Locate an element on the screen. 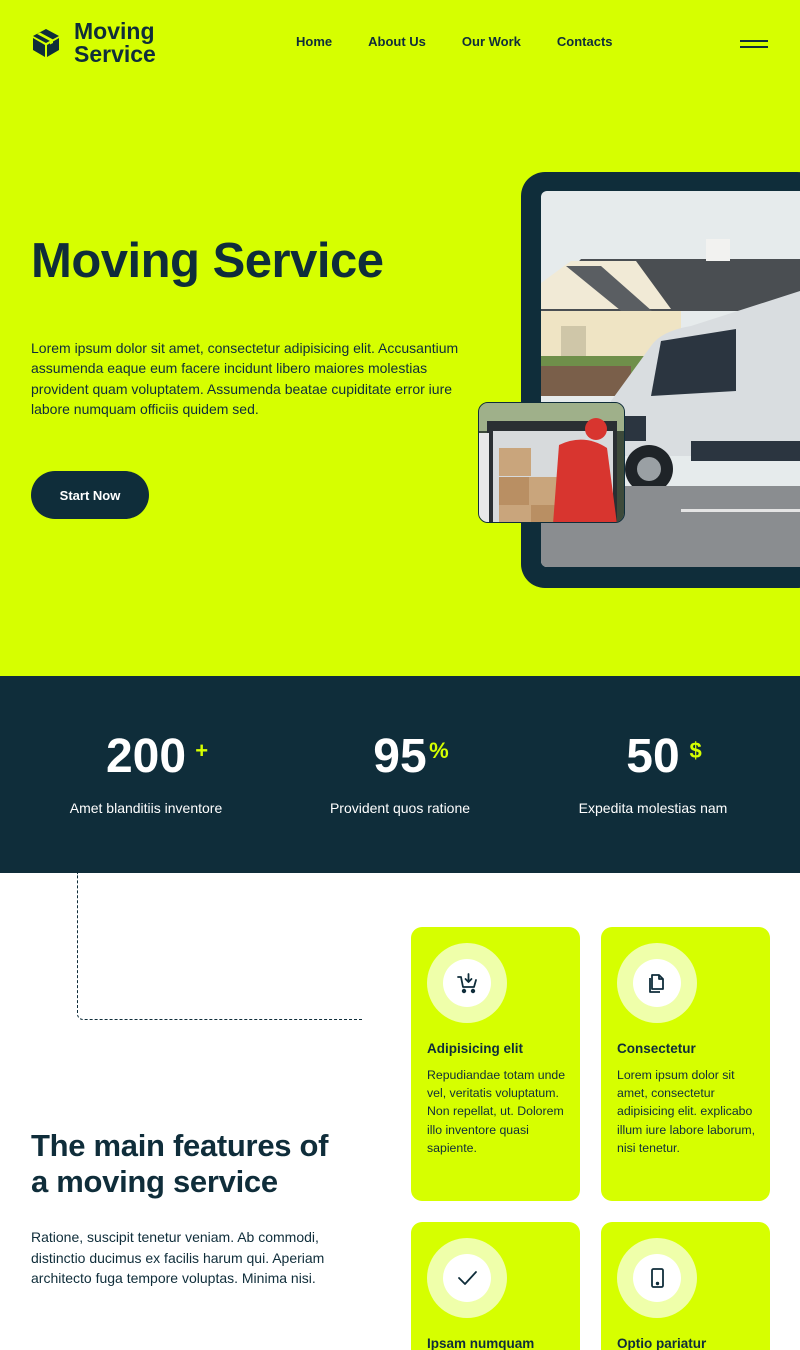 Image resolution: width=800 pixels, height=1350 pixels. nav-our-work: Our Work is located at coordinates (491, 42).